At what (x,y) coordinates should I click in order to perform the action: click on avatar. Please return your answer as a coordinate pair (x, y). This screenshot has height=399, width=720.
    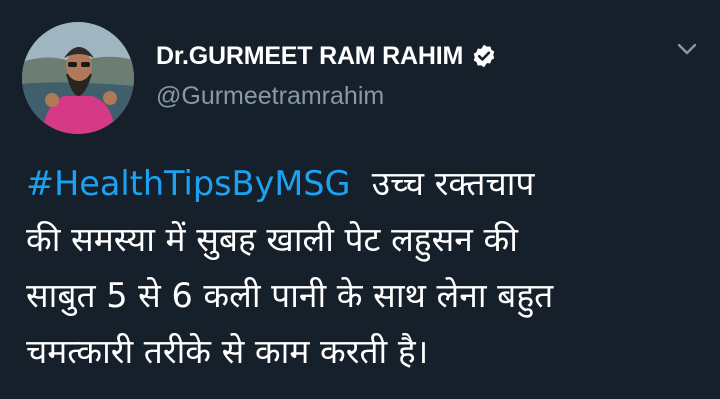
    Looking at the image, I should click on (78, 78).